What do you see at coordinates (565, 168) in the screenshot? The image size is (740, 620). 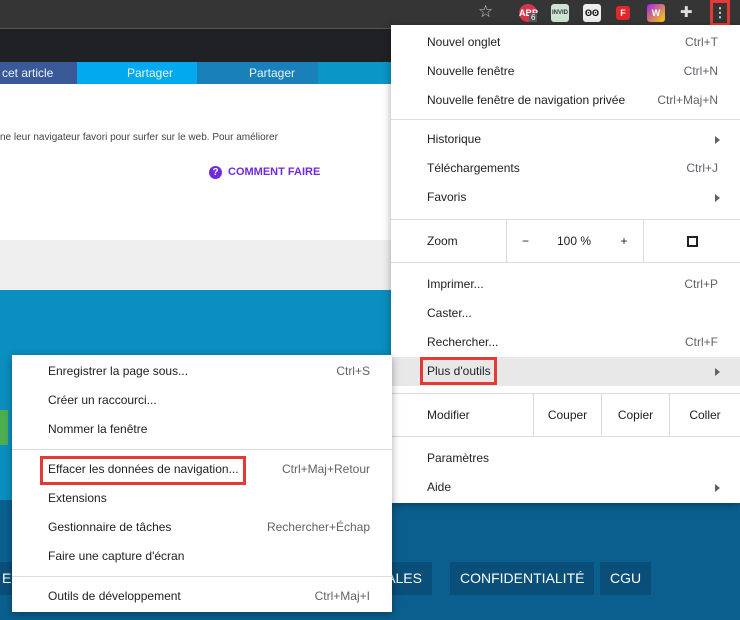 I see `menu-downloads: Téléchargements Ctrl+J` at bounding box center [565, 168].